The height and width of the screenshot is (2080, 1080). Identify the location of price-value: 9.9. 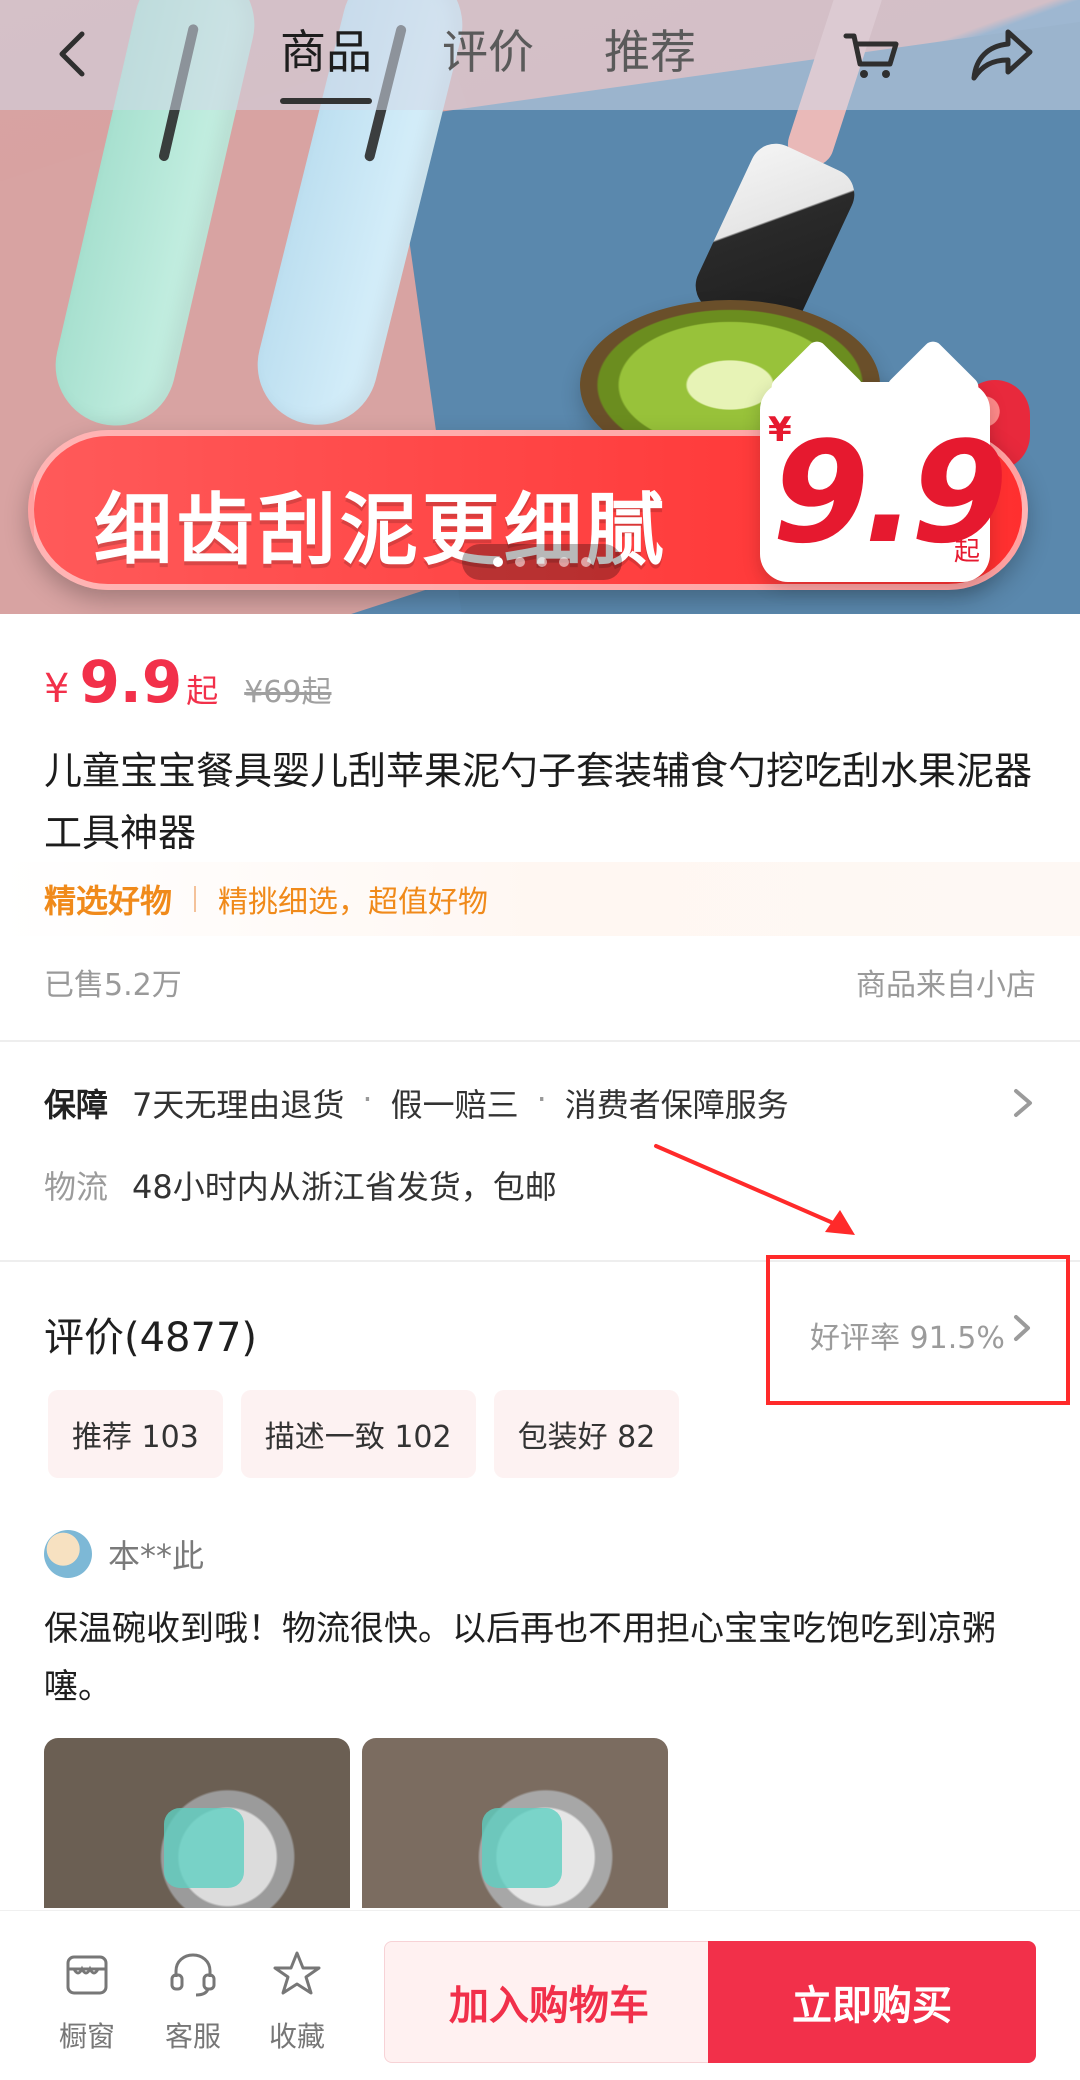
(131, 682).